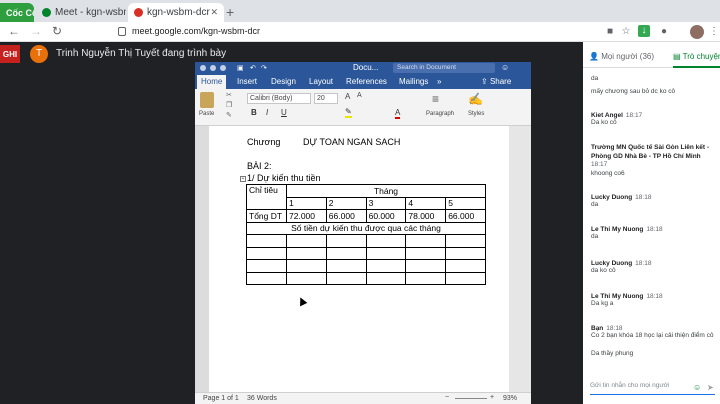 The image size is (720, 404). What do you see at coordinates (386, 191) in the screenshot?
I see `header-cell: Tháng` at bounding box center [386, 191].